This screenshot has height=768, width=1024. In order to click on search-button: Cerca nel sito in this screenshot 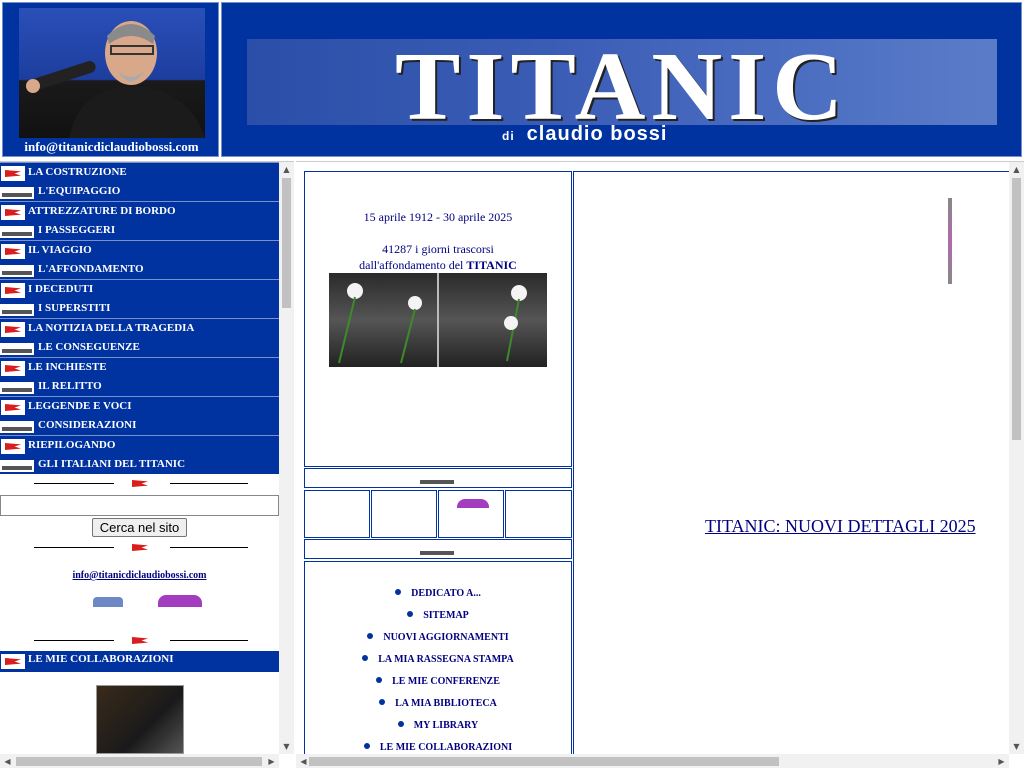, I will do `click(139, 527)`.